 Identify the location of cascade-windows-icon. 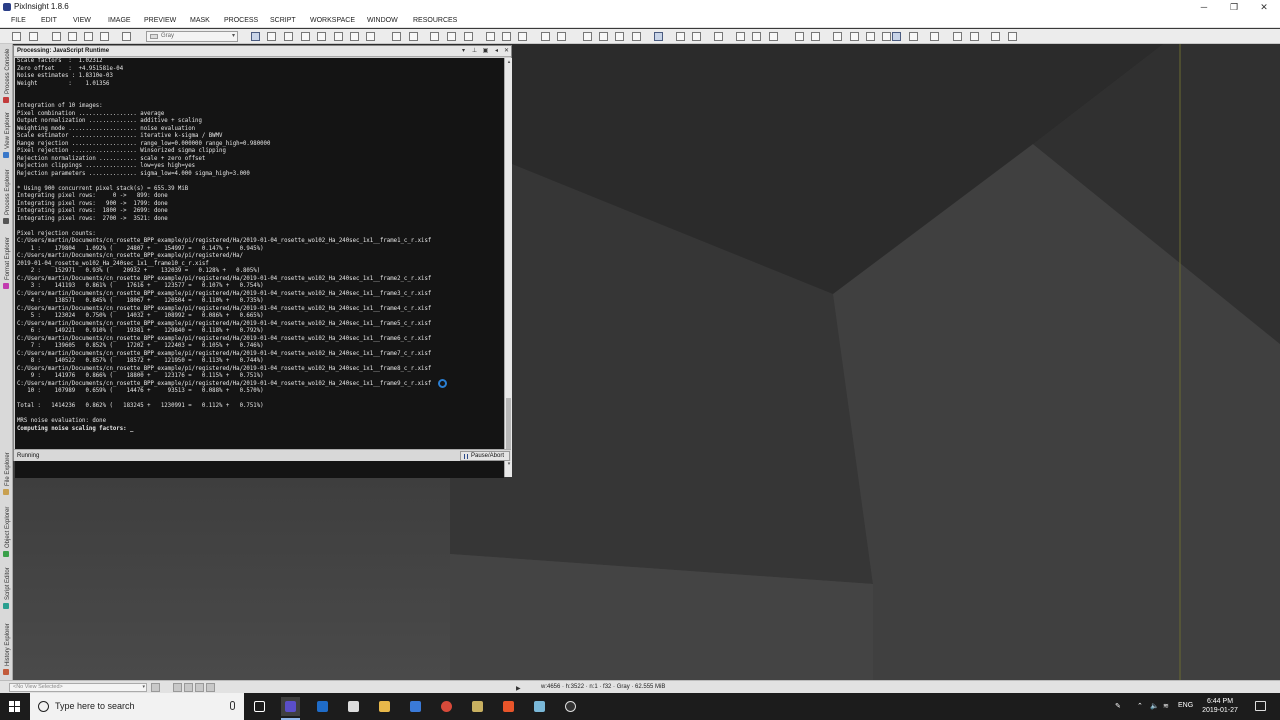
(974, 36).